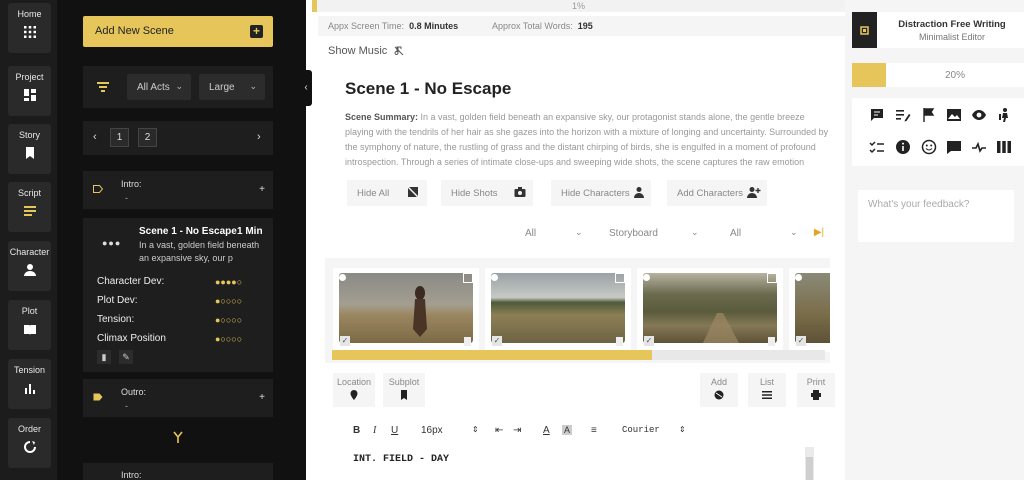 The image size is (1024, 480). I want to click on font-size-select: 16px, so click(432, 430).